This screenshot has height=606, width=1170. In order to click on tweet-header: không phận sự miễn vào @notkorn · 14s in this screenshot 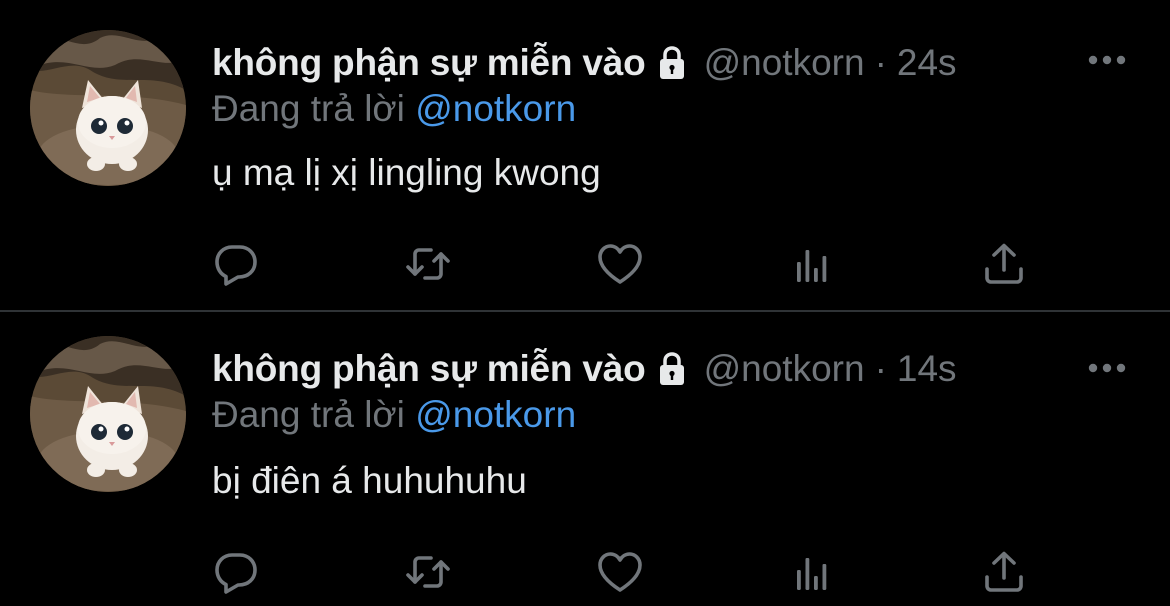, I will do `click(584, 369)`.